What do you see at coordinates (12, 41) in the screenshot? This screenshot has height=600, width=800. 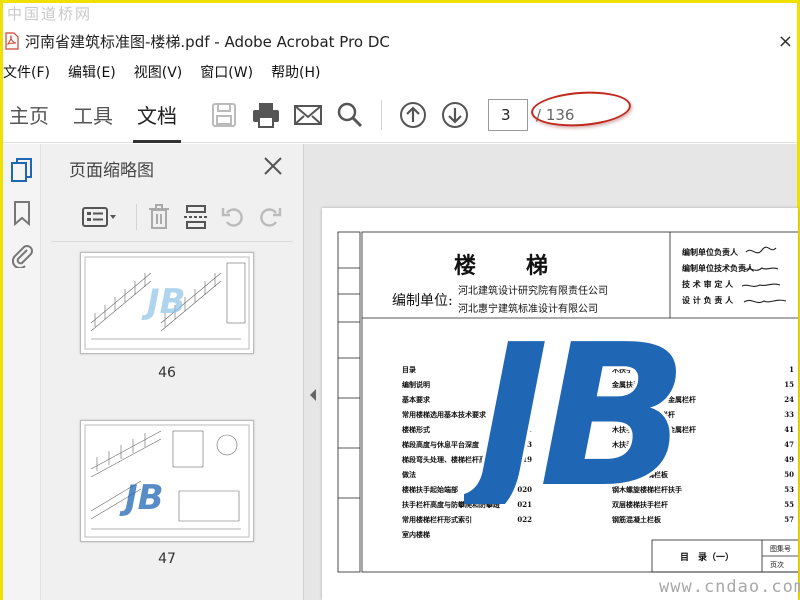 I see `pdf-file-icon` at bounding box center [12, 41].